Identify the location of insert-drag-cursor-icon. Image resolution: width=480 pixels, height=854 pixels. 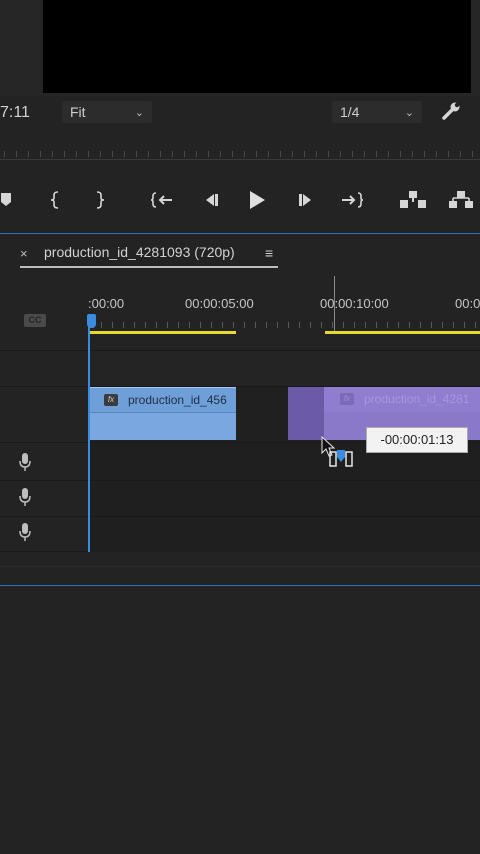
(340, 452).